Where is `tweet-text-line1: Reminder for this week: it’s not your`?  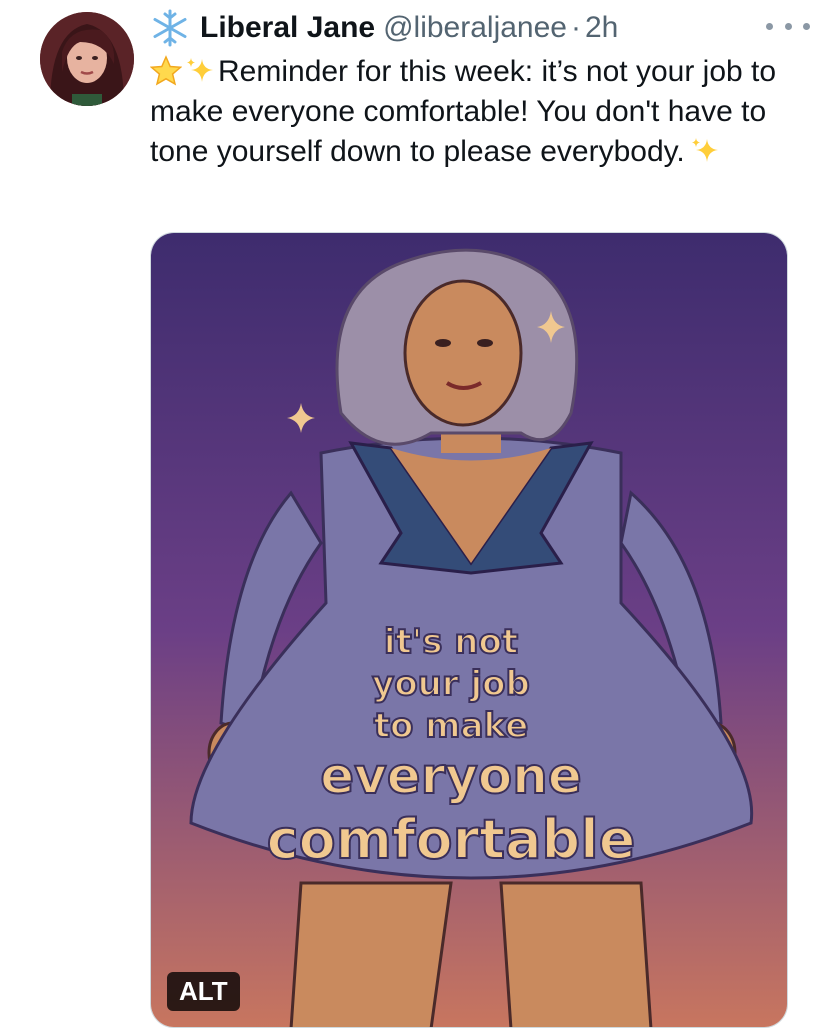 tweet-text-line1: Reminder for this week: it’s not your is located at coordinates (456, 71).